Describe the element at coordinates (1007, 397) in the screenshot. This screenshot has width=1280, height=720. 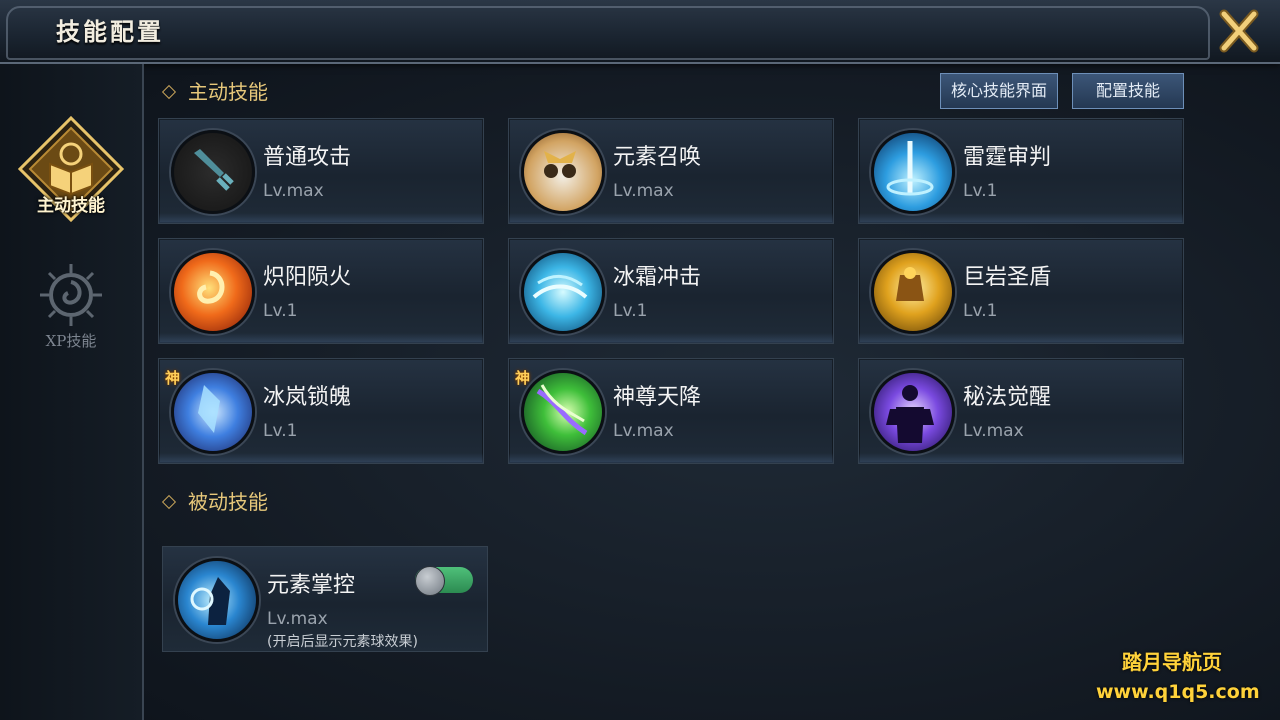
I see `skill-name: 秘法觉醒` at that location.